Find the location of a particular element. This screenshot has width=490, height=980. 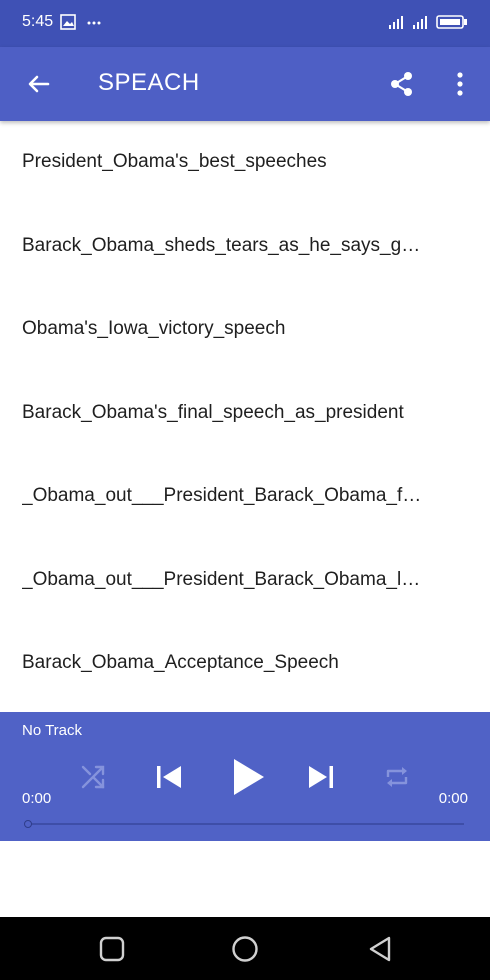

image-icon is located at coordinates (68, 22).